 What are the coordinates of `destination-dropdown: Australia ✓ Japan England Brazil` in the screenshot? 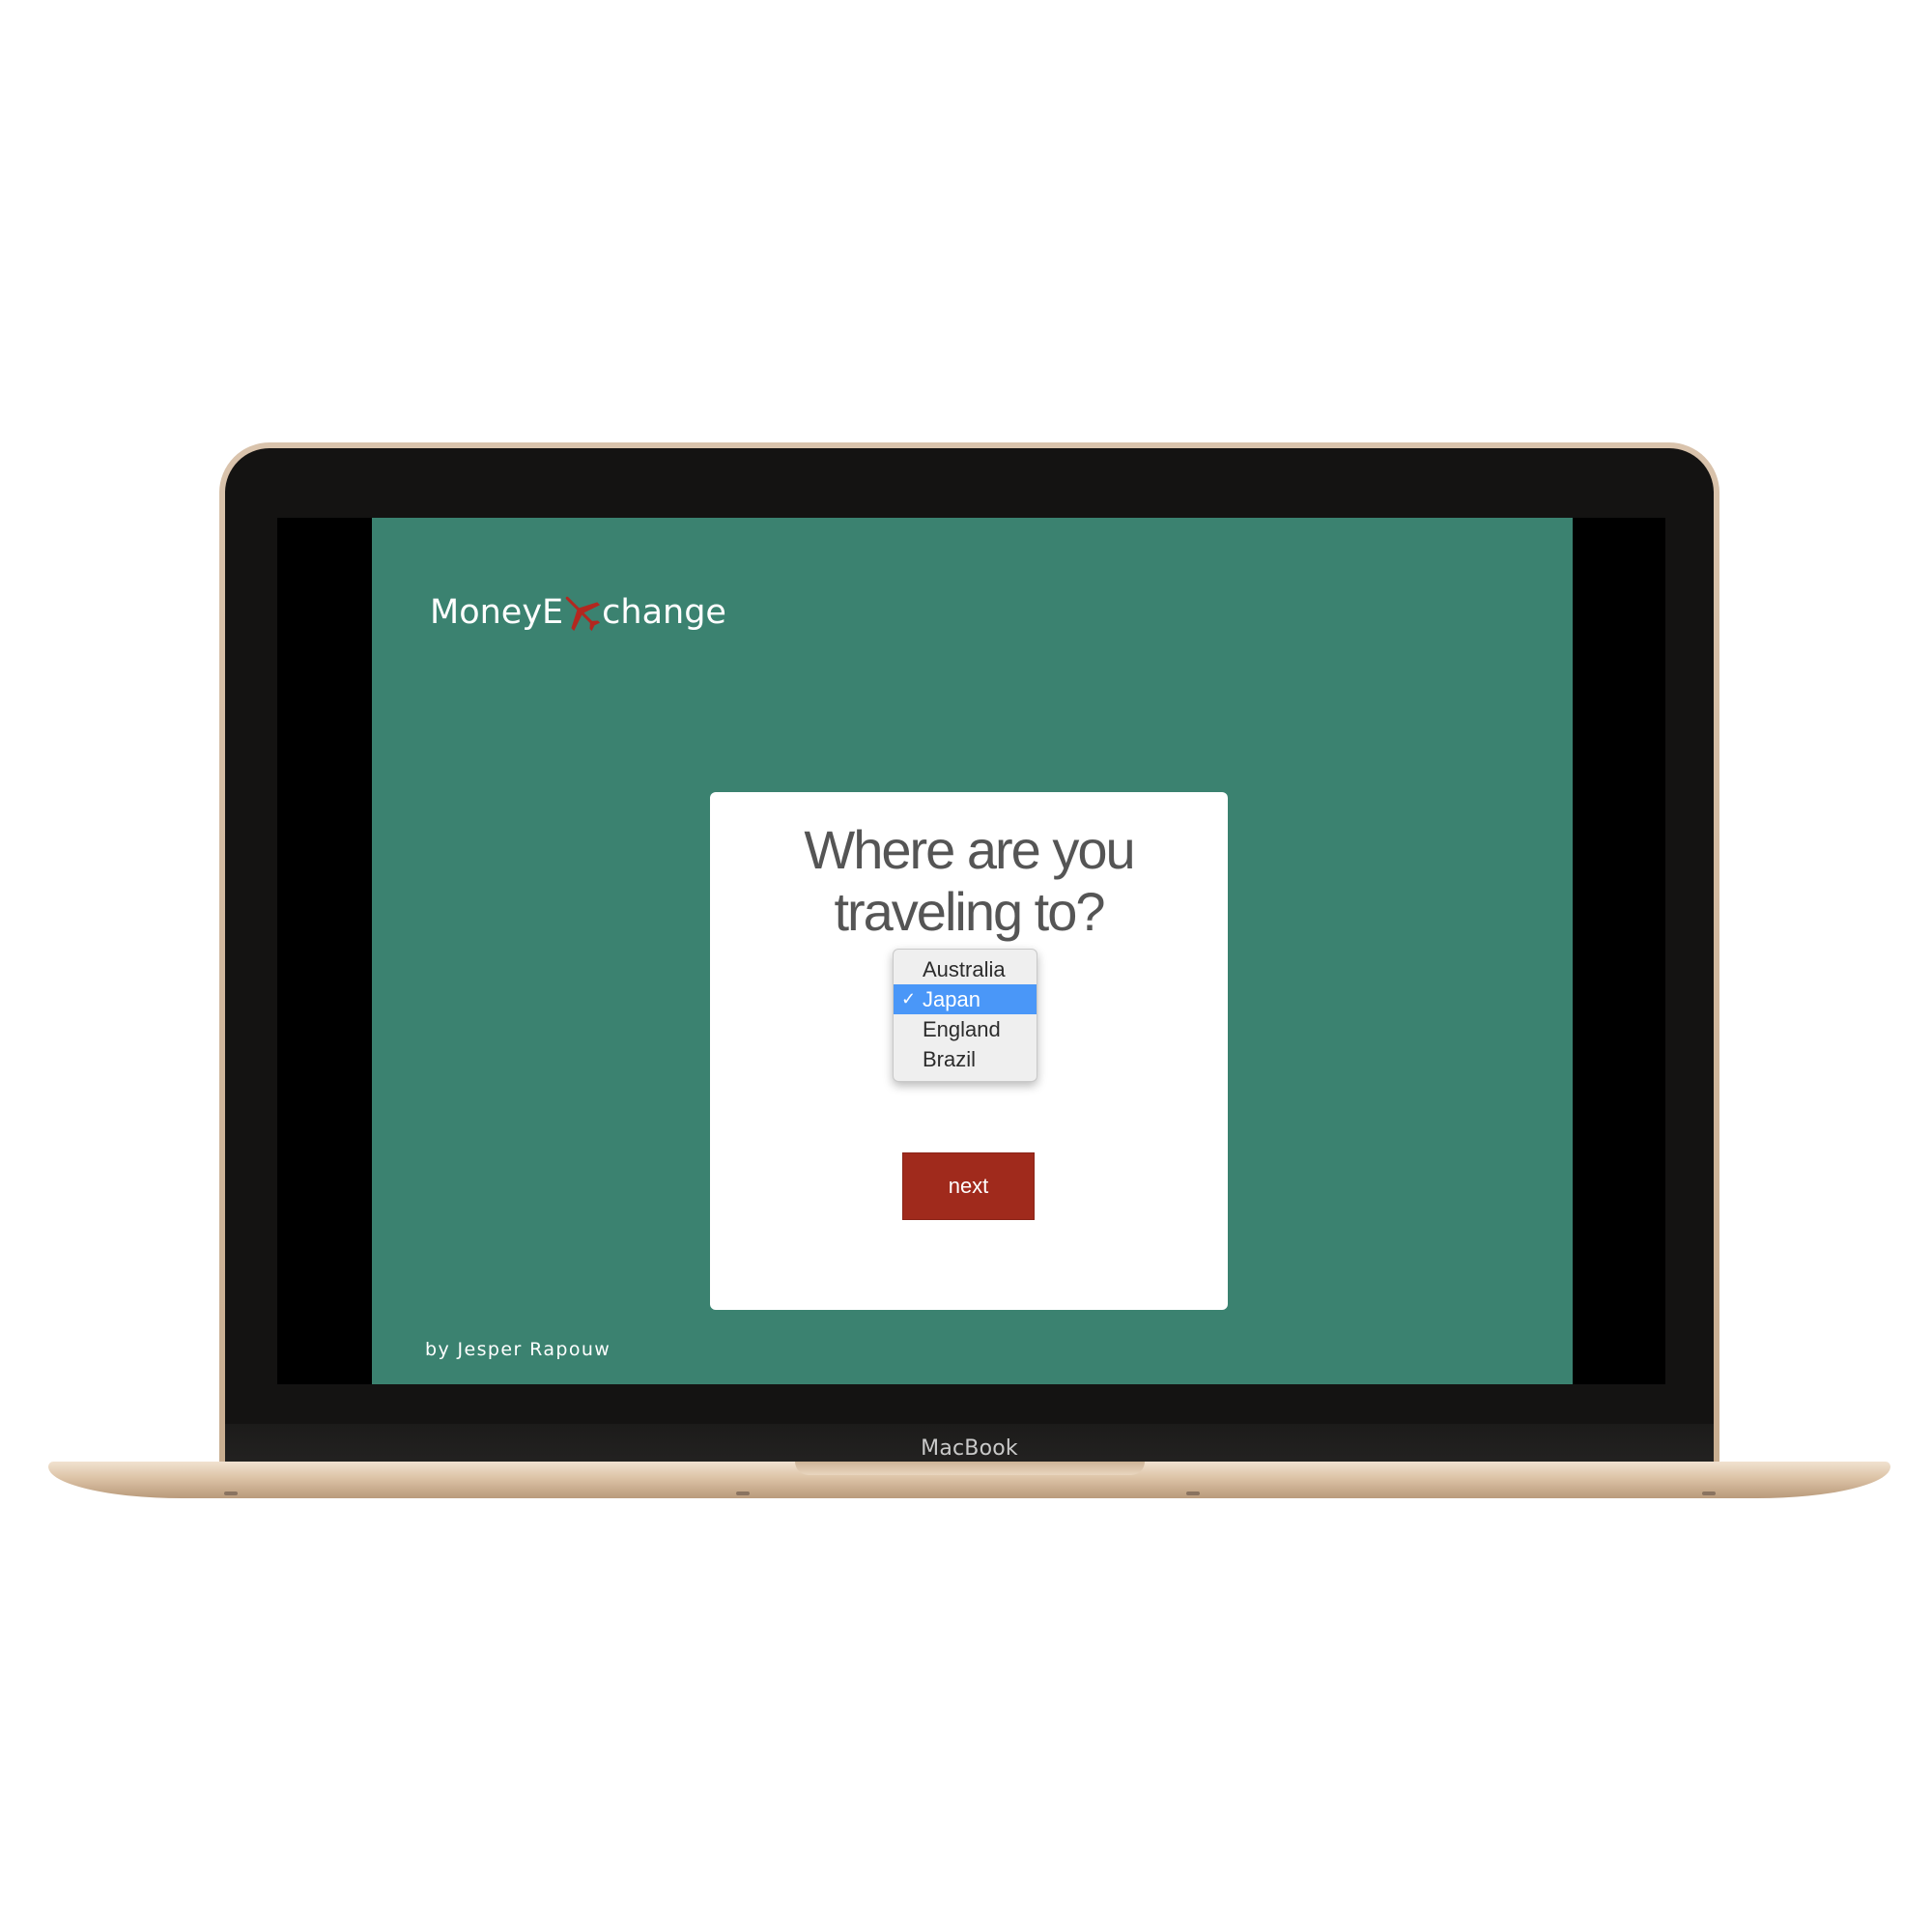 It's located at (965, 1015).